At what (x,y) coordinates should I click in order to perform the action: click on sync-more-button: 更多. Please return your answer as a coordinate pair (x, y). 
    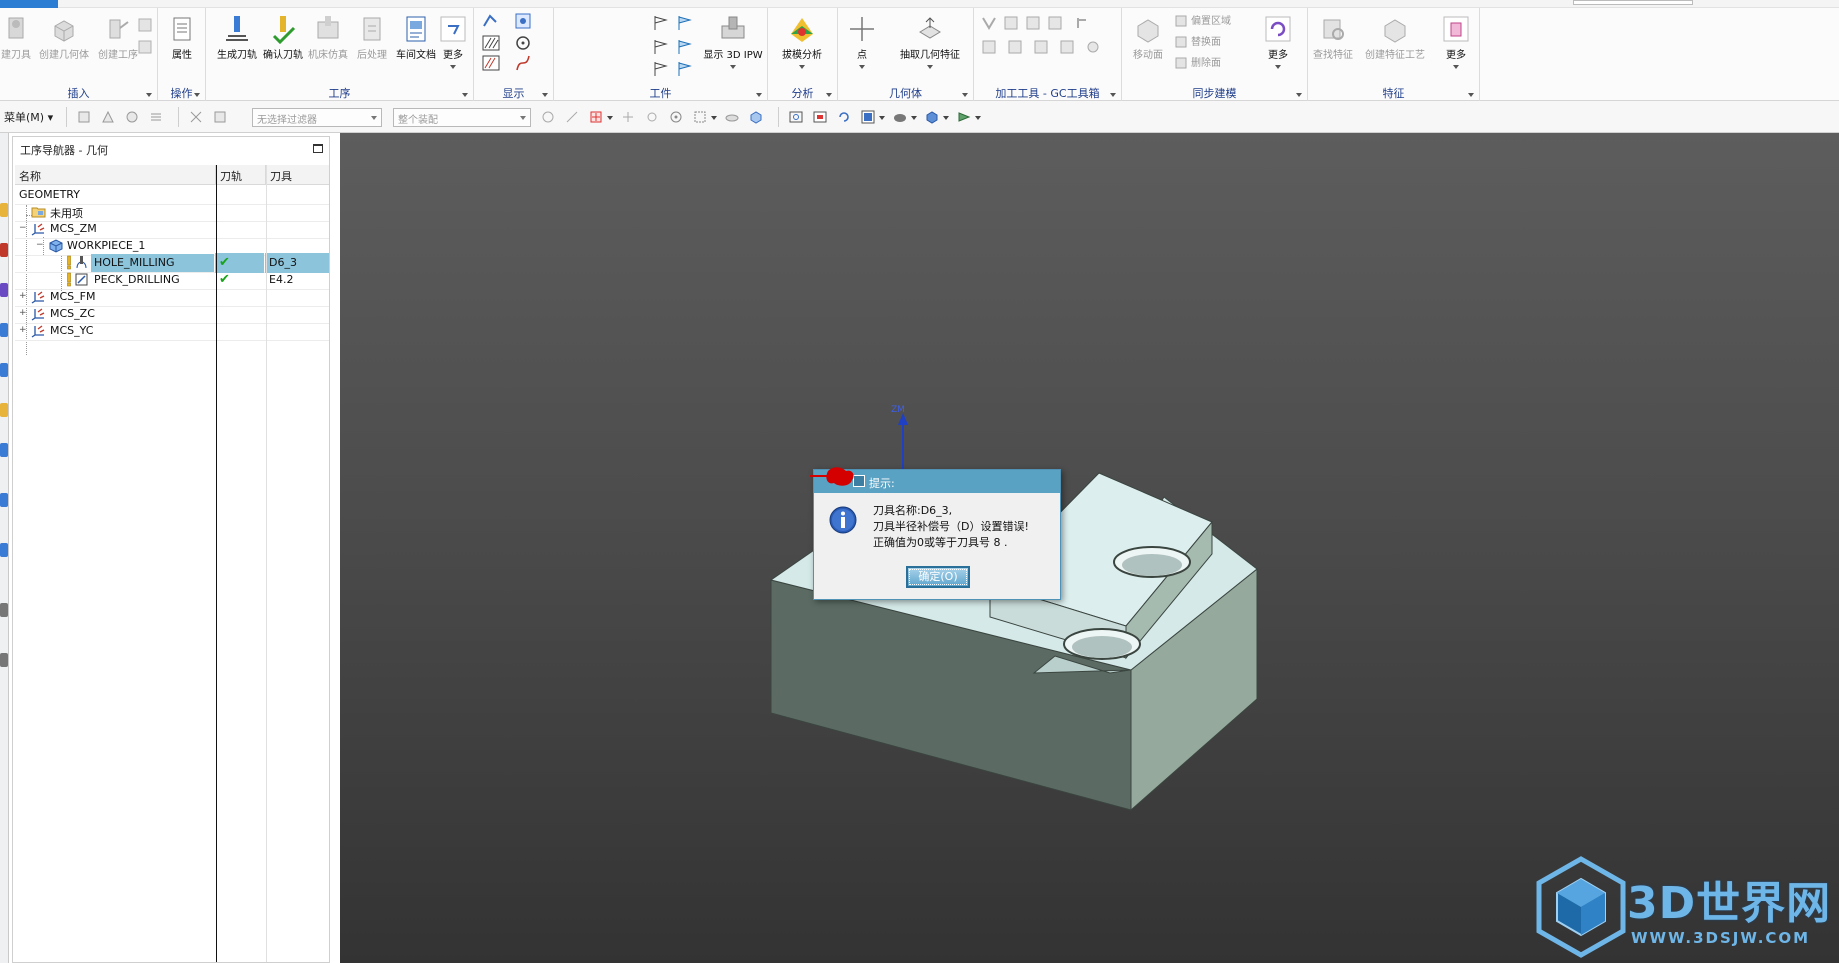
    Looking at the image, I should click on (1278, 47).